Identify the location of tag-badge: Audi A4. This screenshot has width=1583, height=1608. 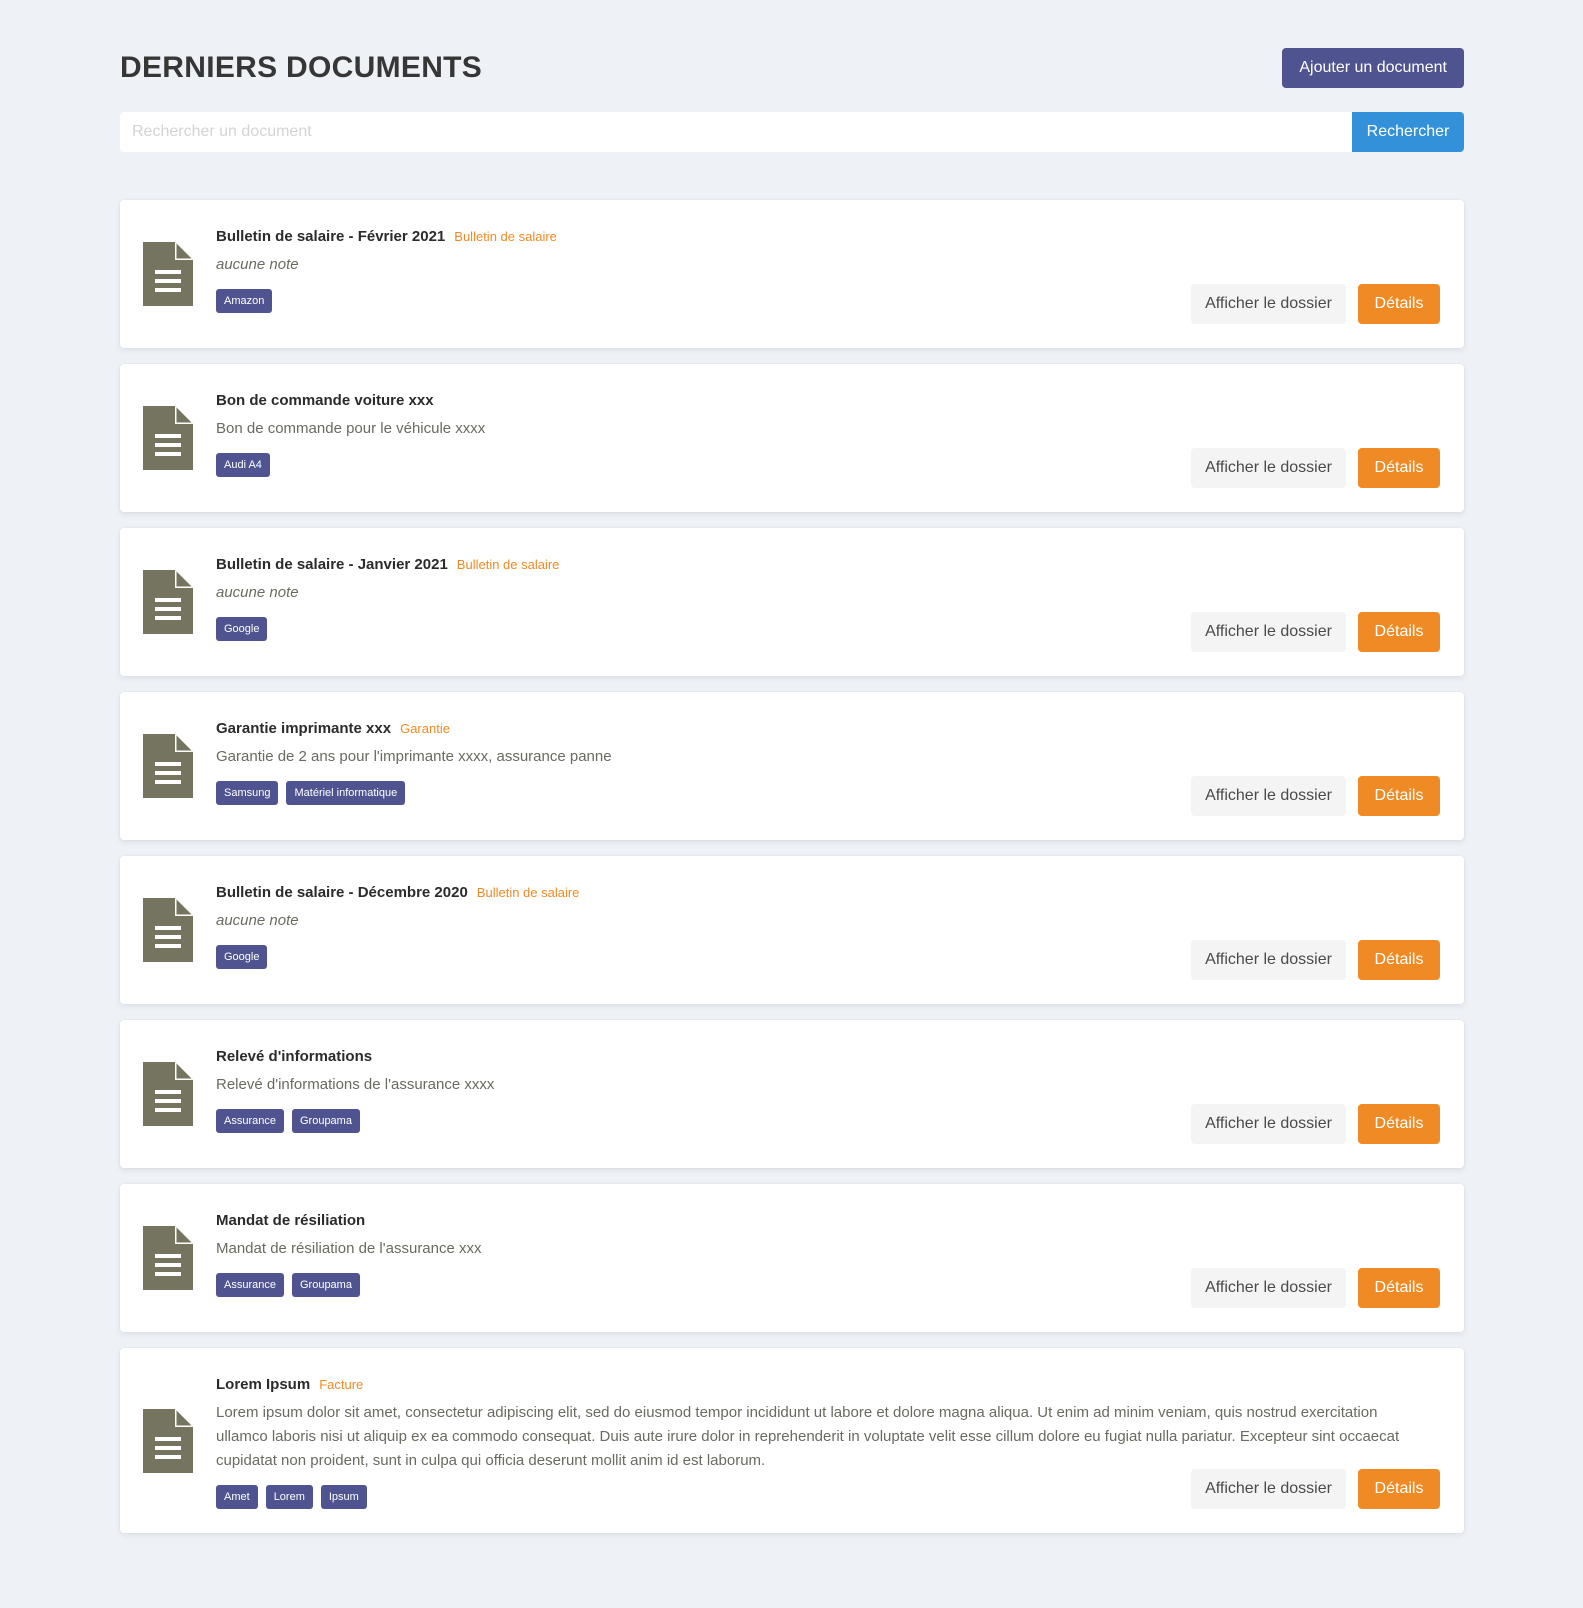
(243, 465).